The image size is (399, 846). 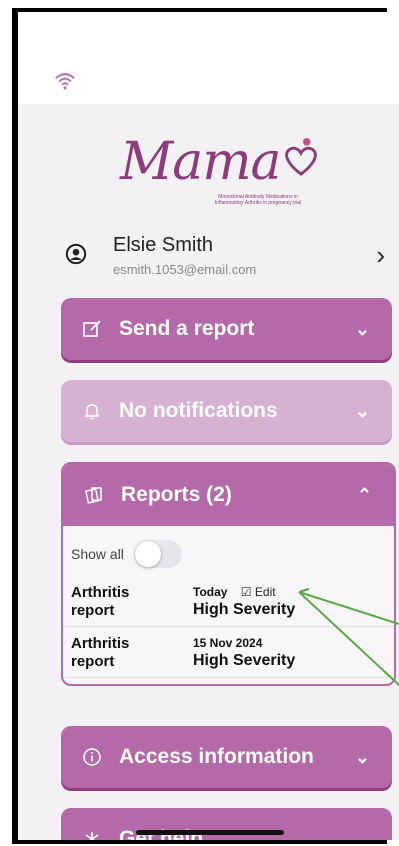 I want to click on notifications-card: No notifications ⌄, so click(x=226, y=411).